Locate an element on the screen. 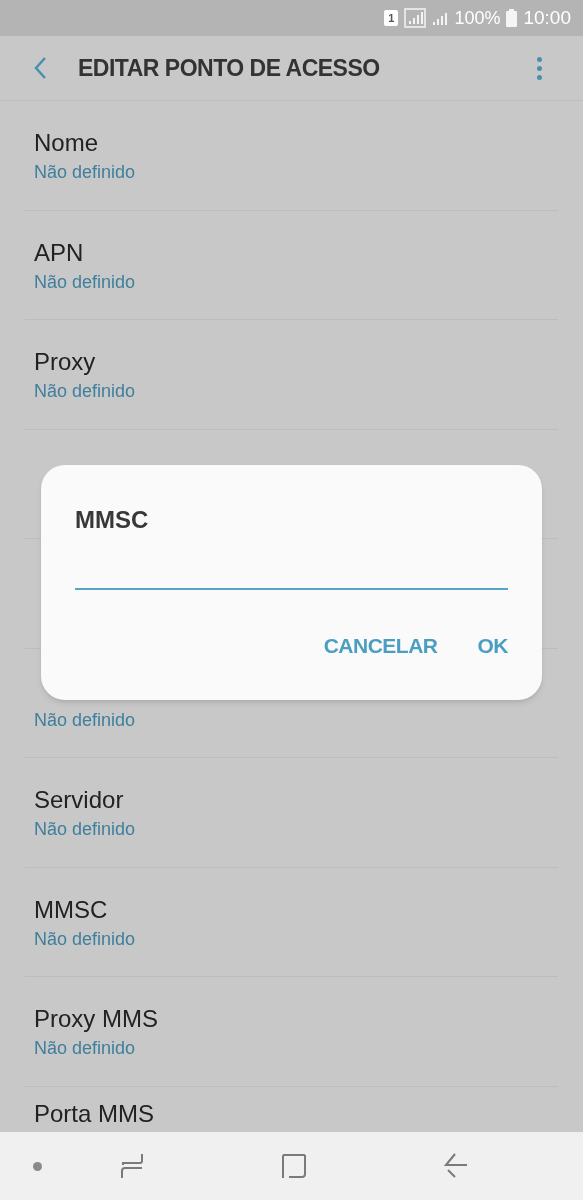 The image size is (583, 1200). home-button is located at coordinates (294, 1166).